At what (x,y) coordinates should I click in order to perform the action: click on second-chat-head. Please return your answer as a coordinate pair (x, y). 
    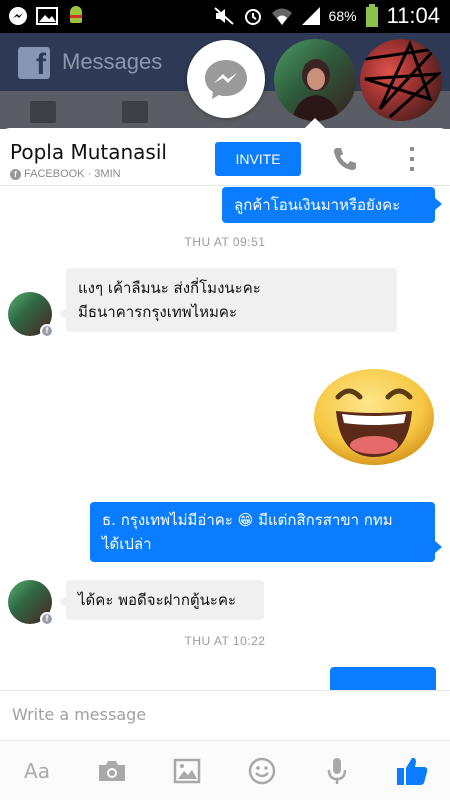
    Looking at the image, I should click on (401, 80).